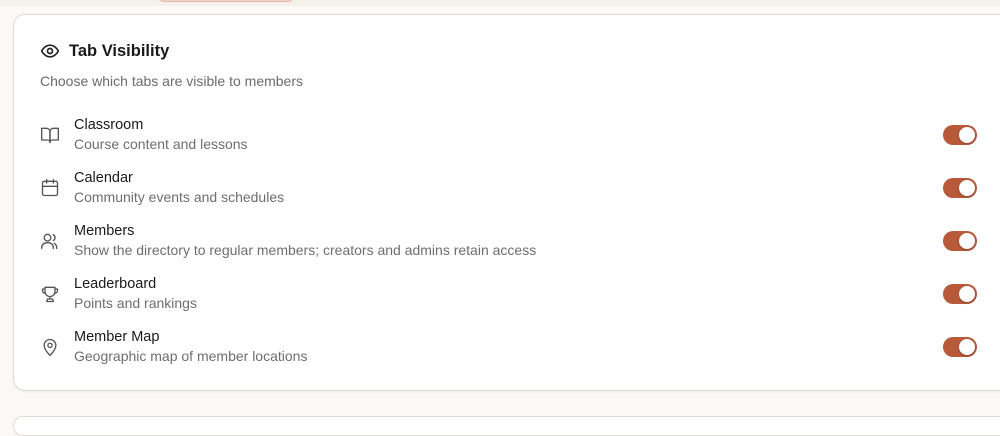 The height and width of the screenshot is (436, 1000). What do you see at coordinates (515, 195) in the screenshot?
I see `tab-row-calendar: Calendar Community events and schedules` at bounding box center [515, 195].